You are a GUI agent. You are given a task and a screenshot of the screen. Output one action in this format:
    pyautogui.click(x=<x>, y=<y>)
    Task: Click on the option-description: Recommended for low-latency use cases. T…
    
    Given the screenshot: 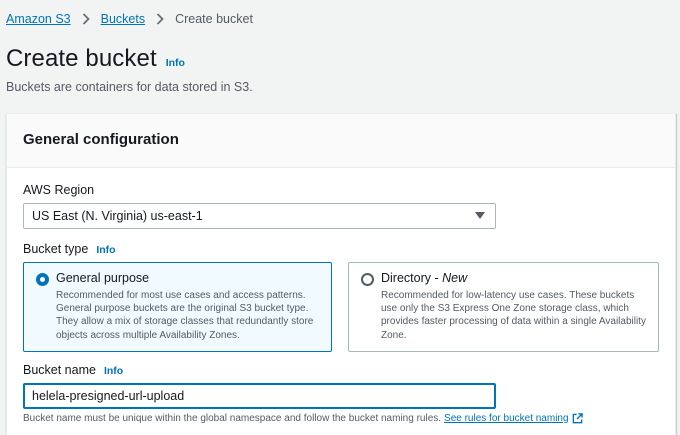 What is the action you would take?
    pyautogui.click(x=513, y=315)
    